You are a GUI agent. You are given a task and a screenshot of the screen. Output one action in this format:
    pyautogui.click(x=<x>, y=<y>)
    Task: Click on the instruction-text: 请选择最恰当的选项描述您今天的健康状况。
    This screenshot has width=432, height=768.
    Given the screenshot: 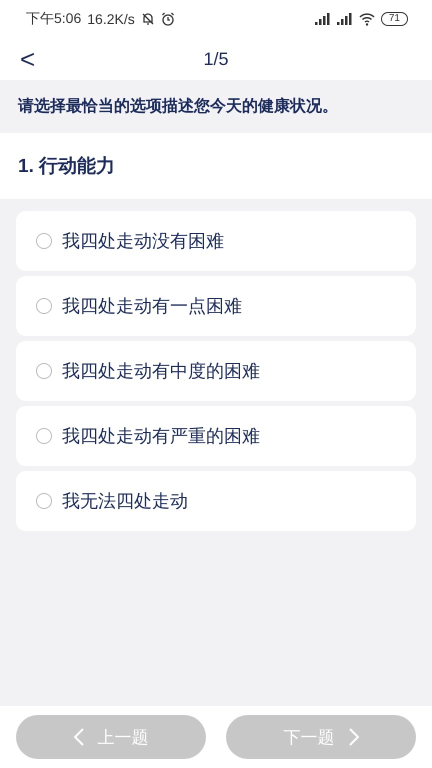 What is the action you would take?
    pyautogui.click(x=177, y=106)
    